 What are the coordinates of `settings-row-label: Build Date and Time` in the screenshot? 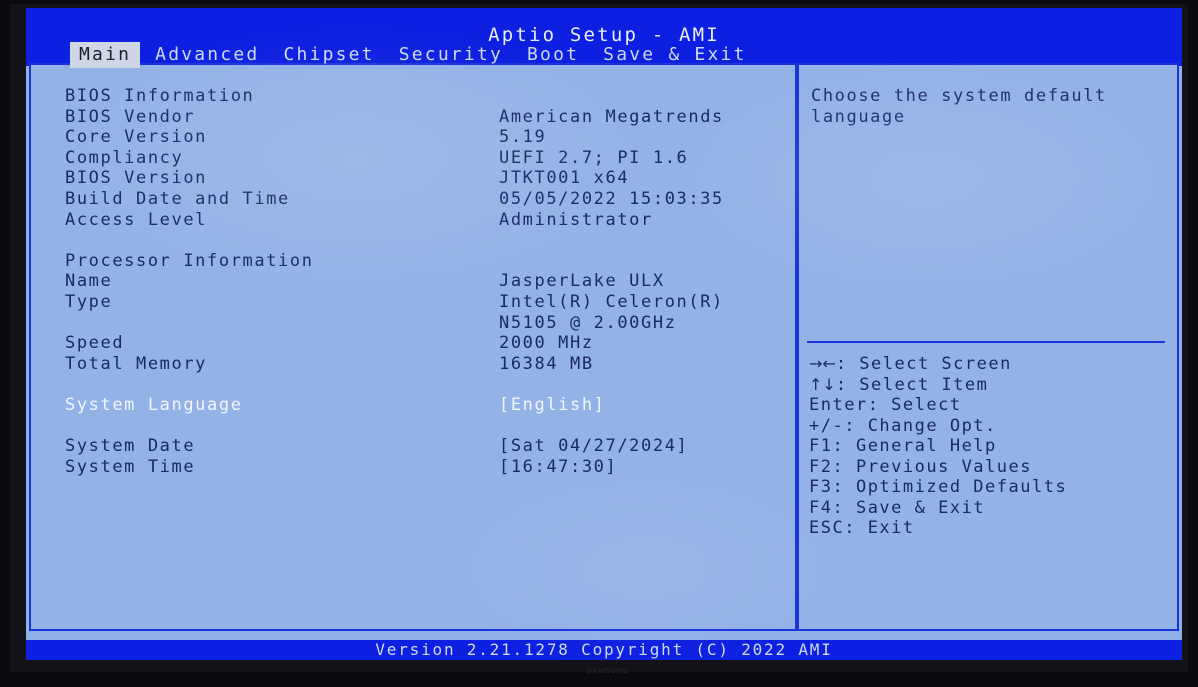 It's located at (177, 198).